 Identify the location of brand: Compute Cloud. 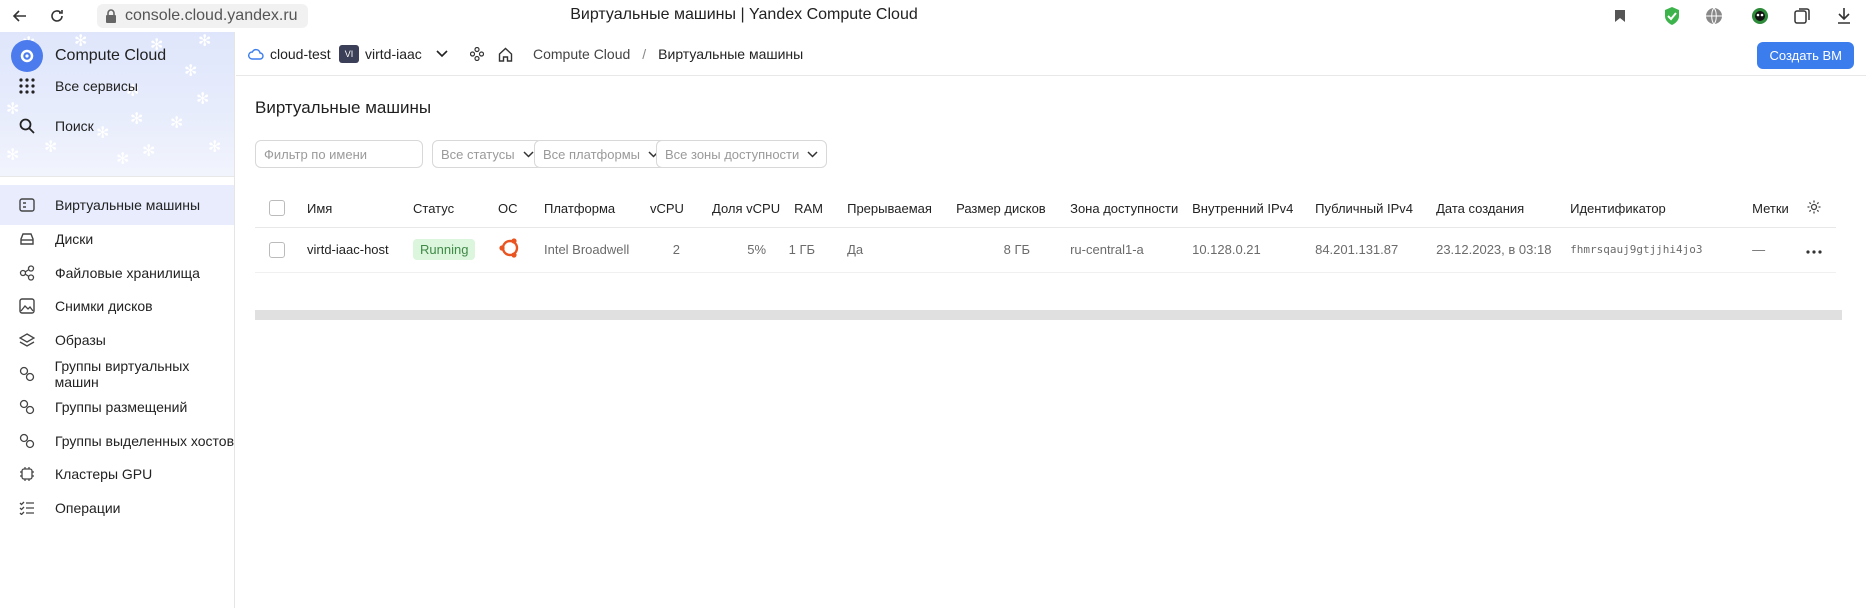
(88, 56).